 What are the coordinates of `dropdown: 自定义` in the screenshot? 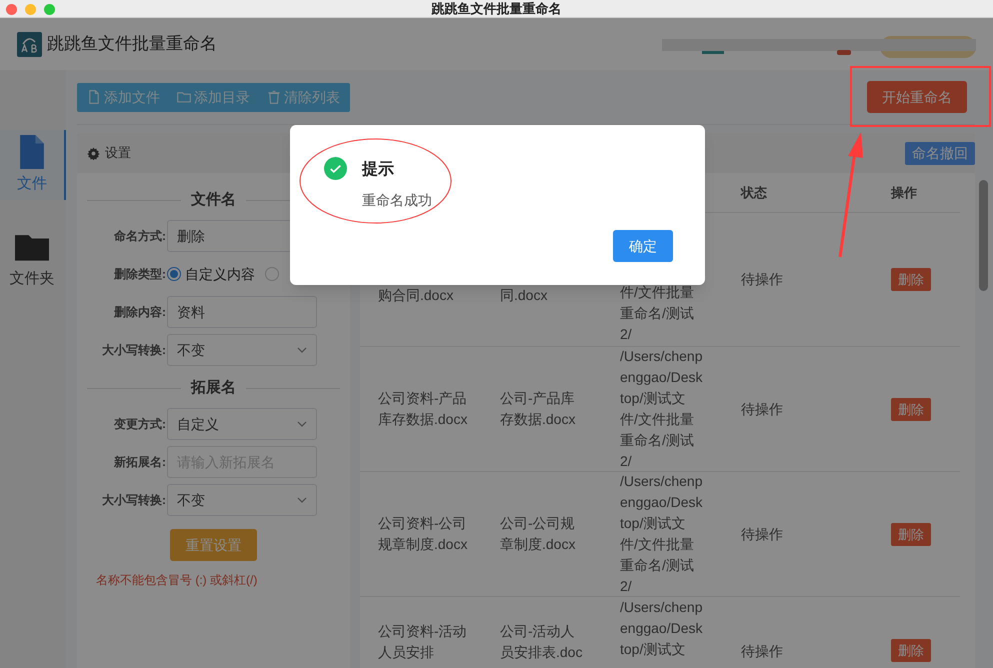 It's located at (242, 424).